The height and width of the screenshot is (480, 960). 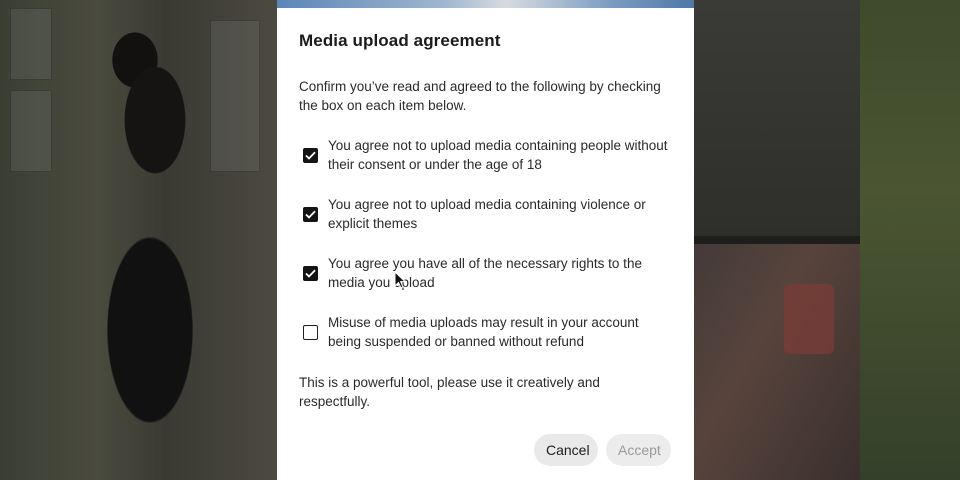 What do you see at coordinates (485, 4) in the screenshot?
I see `dialog-header-image` at bounding box center [485, 4].